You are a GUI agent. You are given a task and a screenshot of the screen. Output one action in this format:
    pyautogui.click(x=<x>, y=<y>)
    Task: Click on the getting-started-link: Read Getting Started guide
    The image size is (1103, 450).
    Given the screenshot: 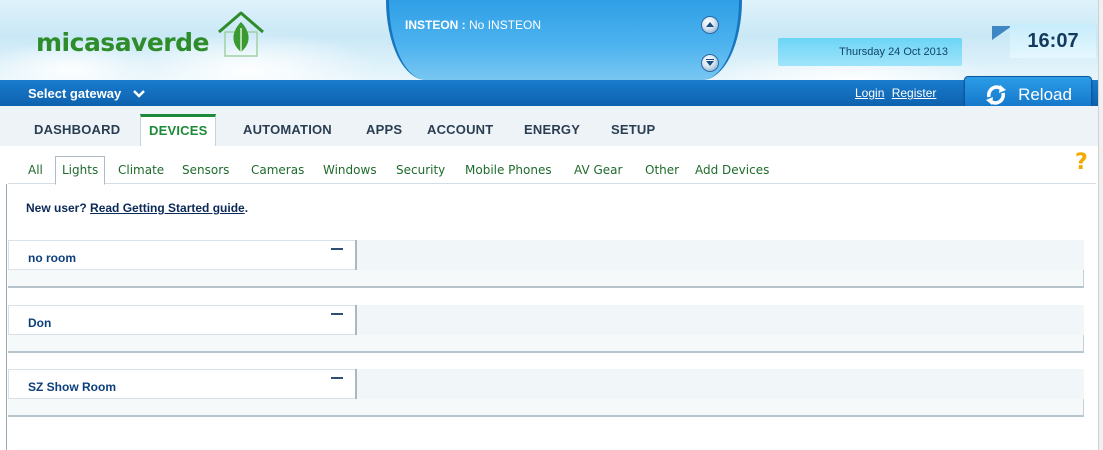 What is the action you would take?
    pyautogui.click(x=167, y=208)
    